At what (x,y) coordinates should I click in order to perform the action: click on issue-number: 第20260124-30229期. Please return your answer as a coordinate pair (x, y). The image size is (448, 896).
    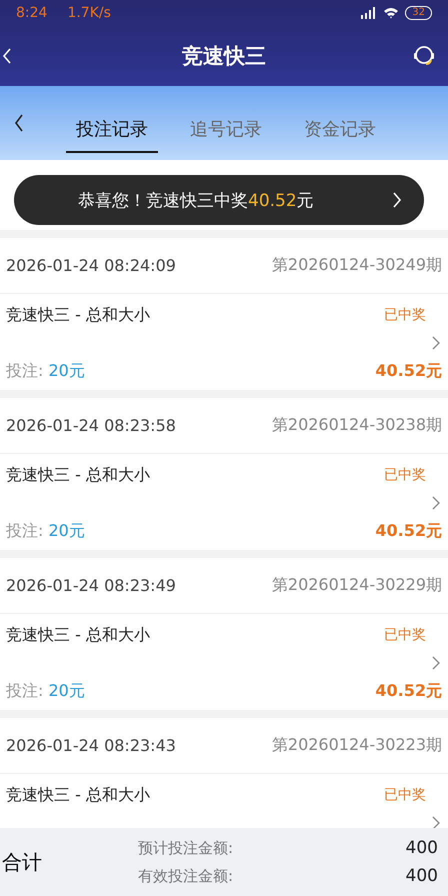
    Looking at the image, I should click on (357, 585).